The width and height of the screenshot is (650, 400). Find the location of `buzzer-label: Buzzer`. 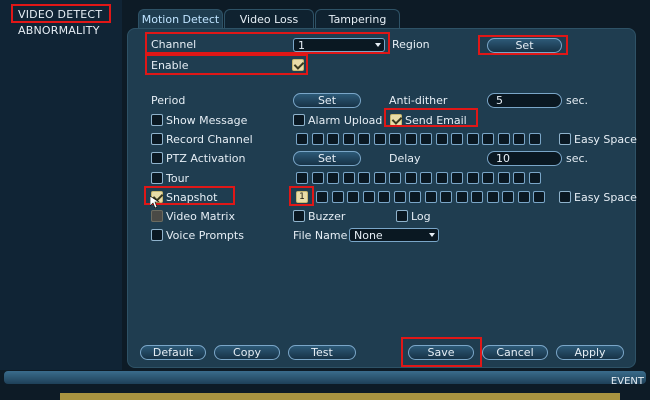

buzzer-label: Buzzer is located at coordinates (327, 216).